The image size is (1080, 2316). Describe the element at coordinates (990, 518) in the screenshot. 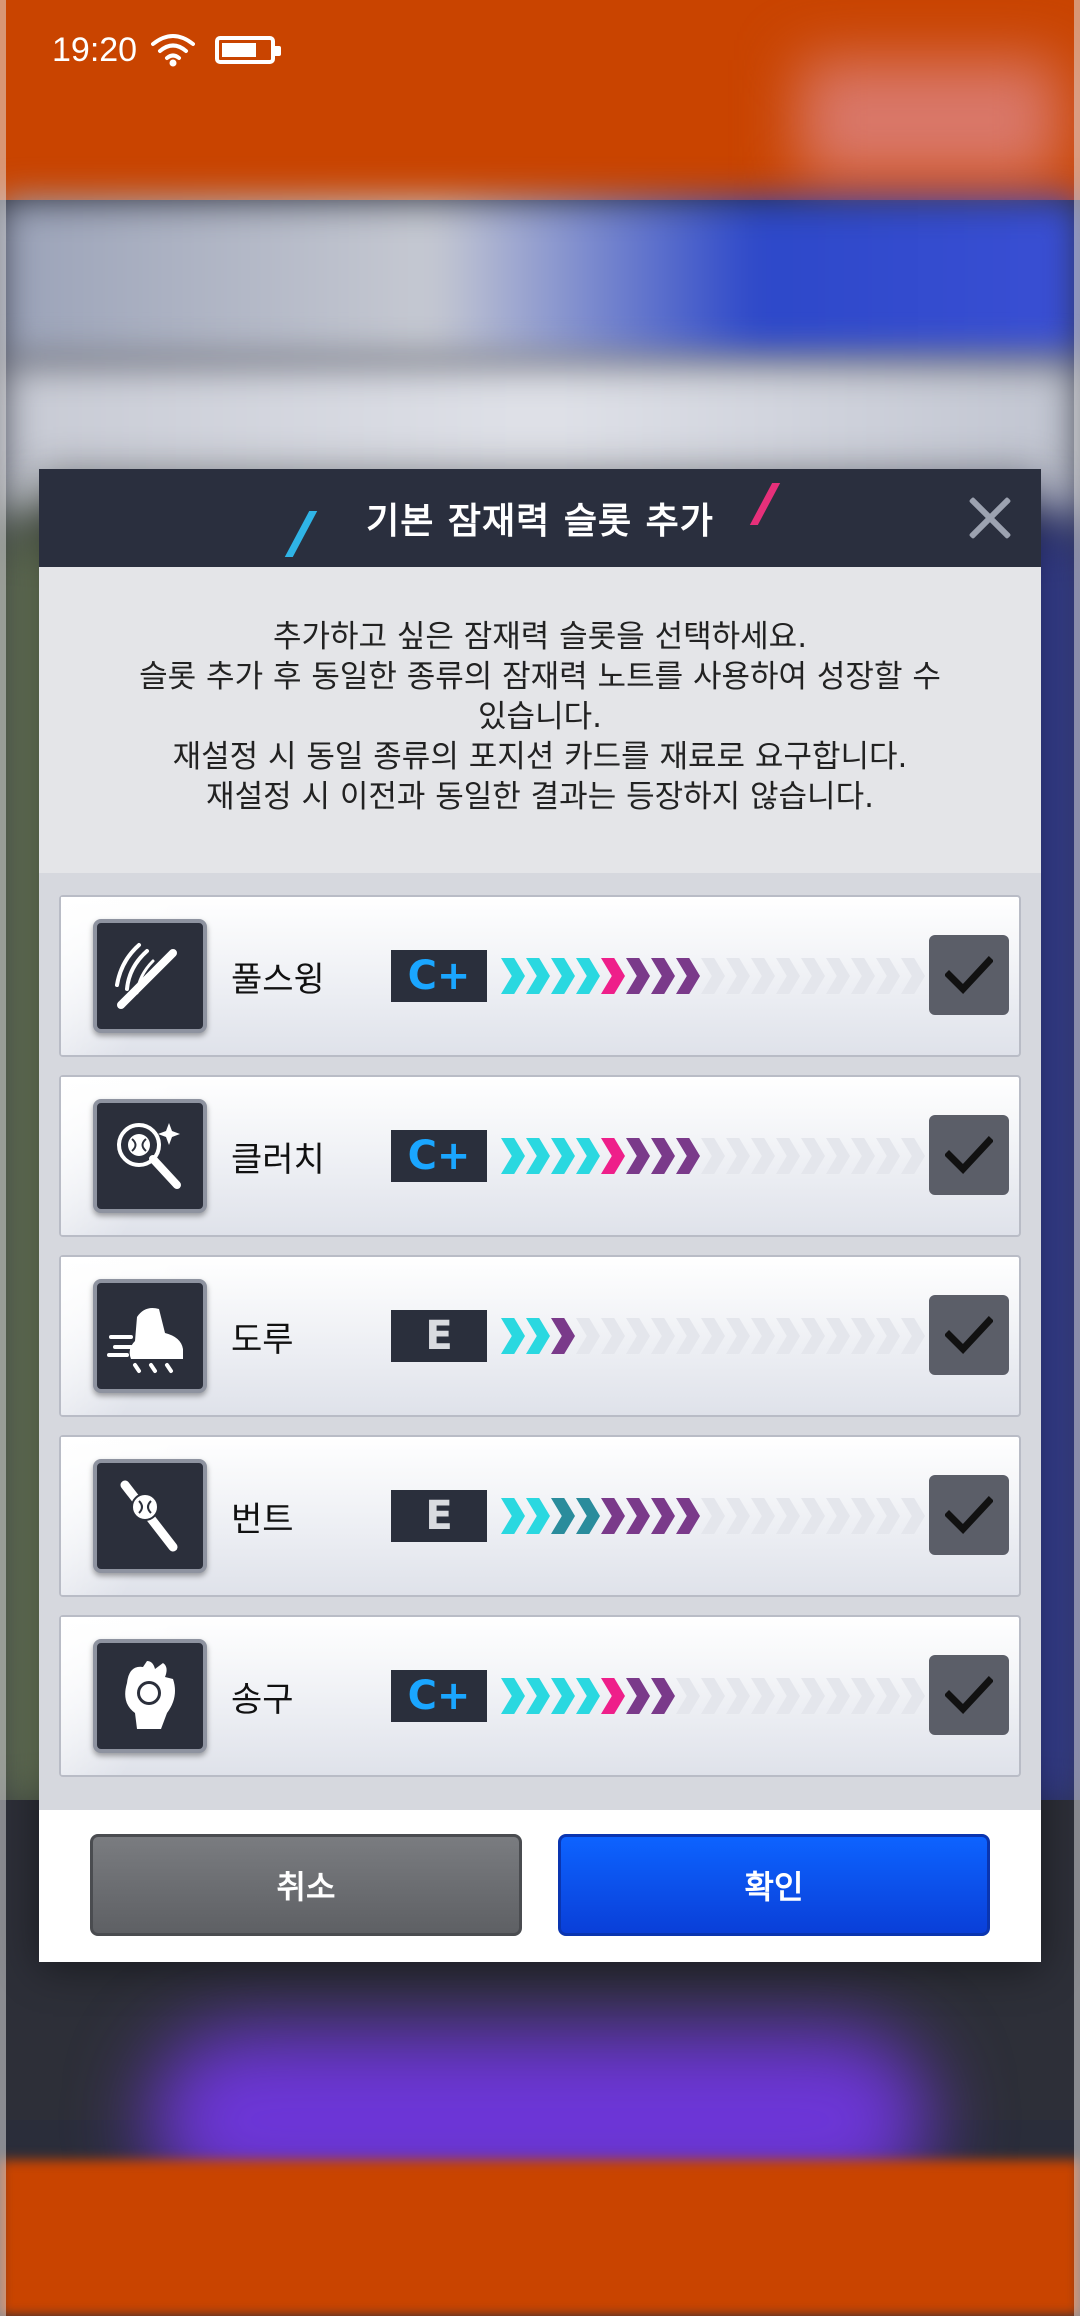

I see `close-icon` at that location.